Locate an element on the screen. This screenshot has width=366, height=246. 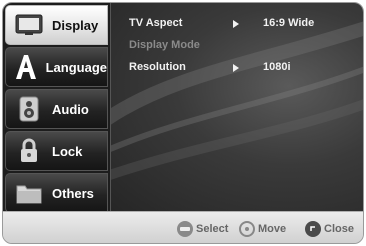
sidebar-item-display: Display is located at coordinates (56, 25).